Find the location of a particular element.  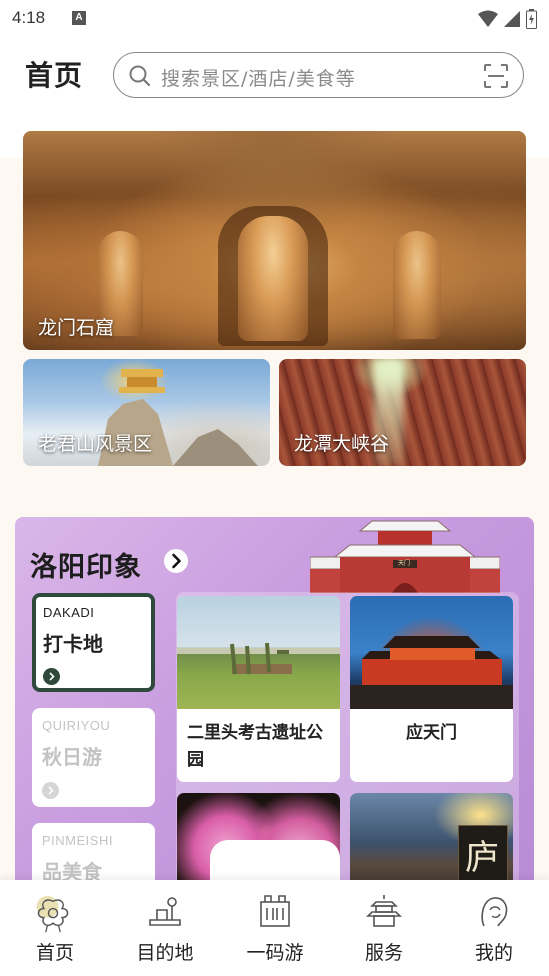

one-code-tour-icon is located at coordinates (275, 911).